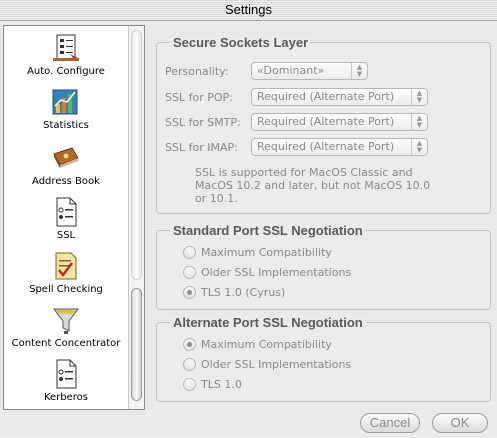  I want to click on sidebar-item-label: Spell Checking, so click(66, 289).